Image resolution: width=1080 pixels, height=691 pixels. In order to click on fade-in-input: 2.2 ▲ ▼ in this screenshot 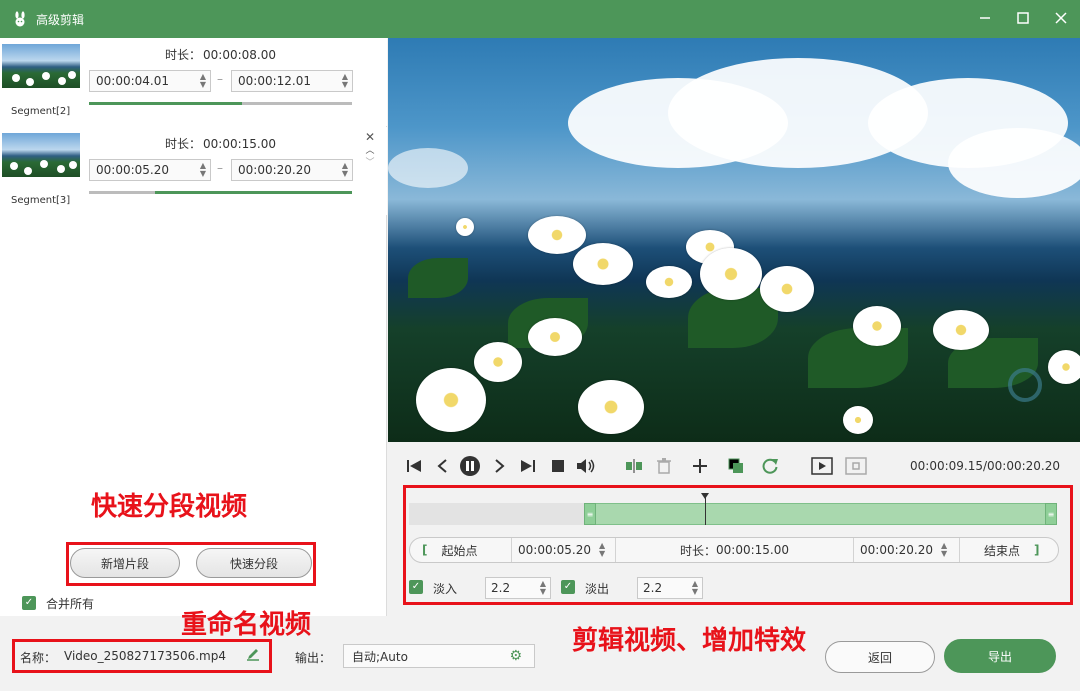, I will do `click(518, 588)`.